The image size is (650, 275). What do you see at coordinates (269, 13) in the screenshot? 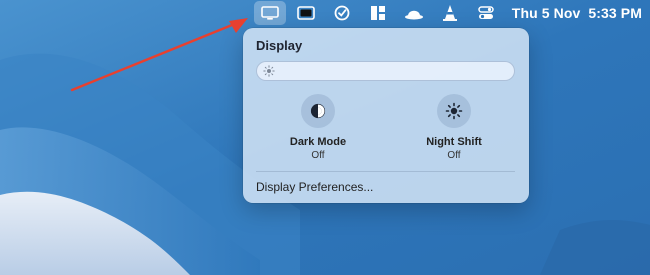
I see `display-icon` at bounding box center [269, 13].